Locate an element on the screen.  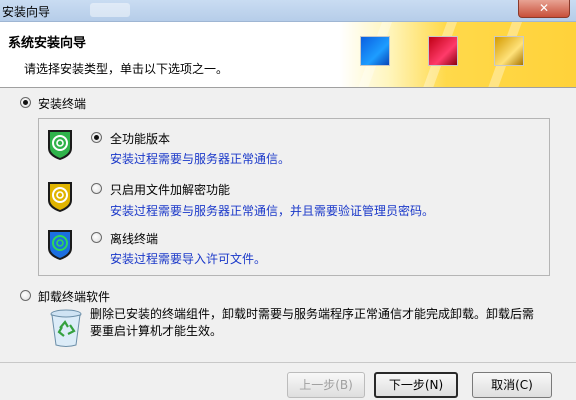
option-encrypt-label: 只启用文件加解密功能 is located at coordinates (170, 189).